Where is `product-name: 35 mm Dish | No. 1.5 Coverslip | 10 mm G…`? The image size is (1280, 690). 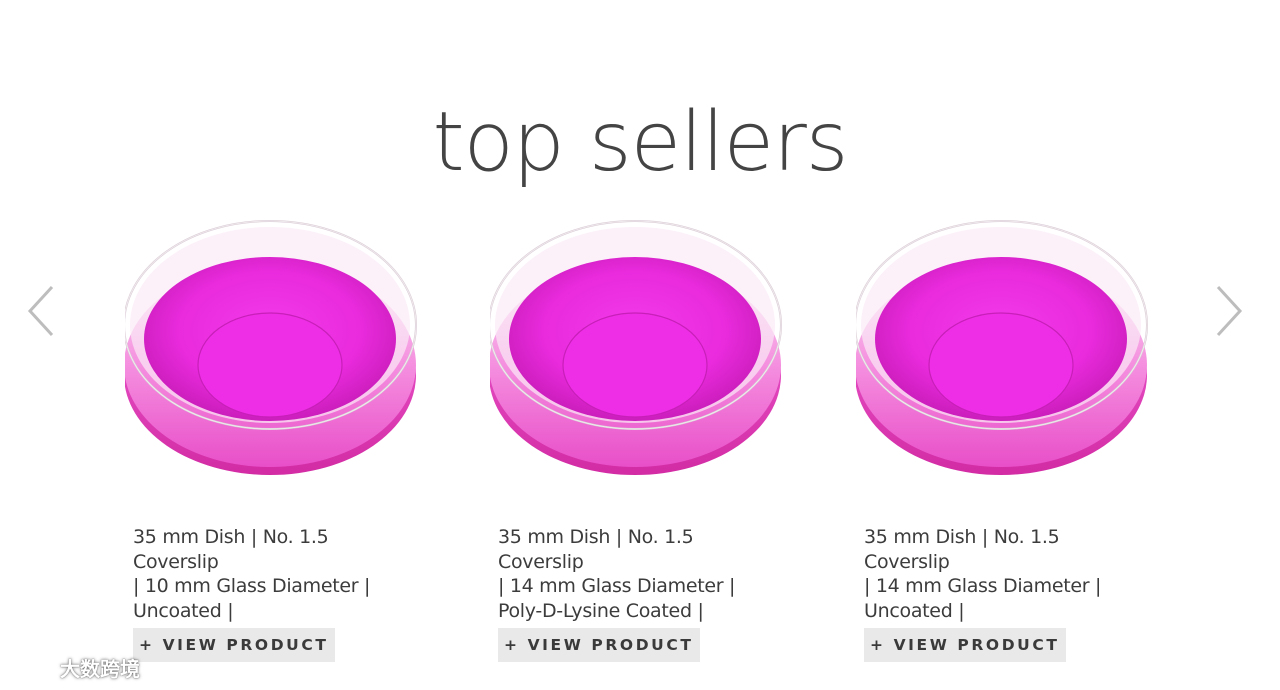
product-name: 35 mm Dish | No. 1.5 Coverslip | 10 mm G… is located at coordinates (275, 574).